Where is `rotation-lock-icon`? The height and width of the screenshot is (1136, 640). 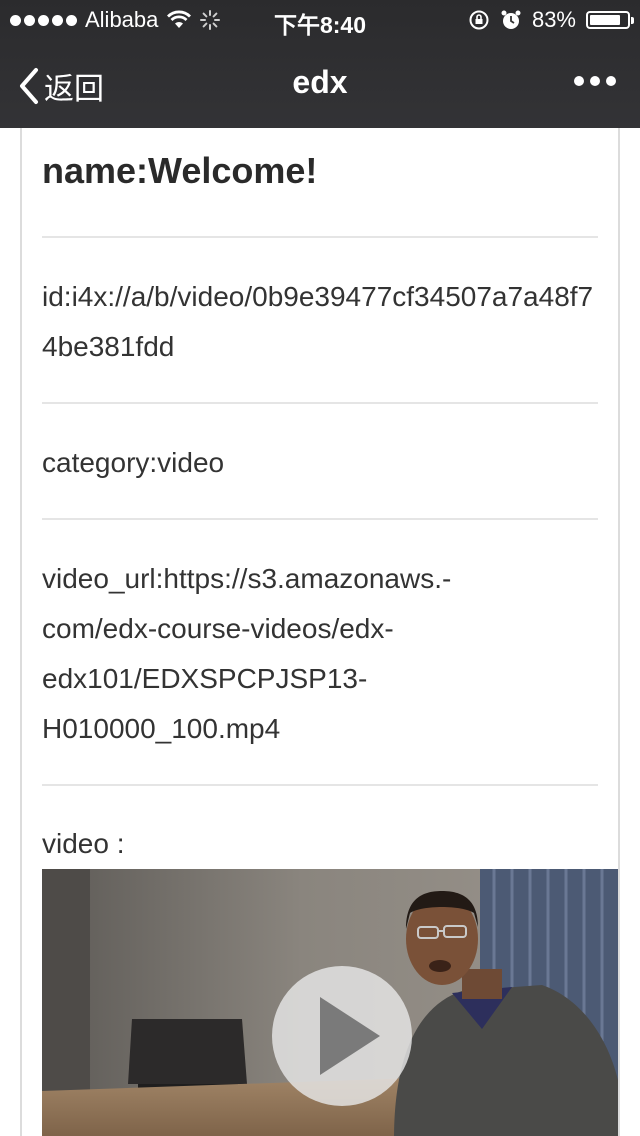 rotation-lock-icon is located at coordinates (479, 20).